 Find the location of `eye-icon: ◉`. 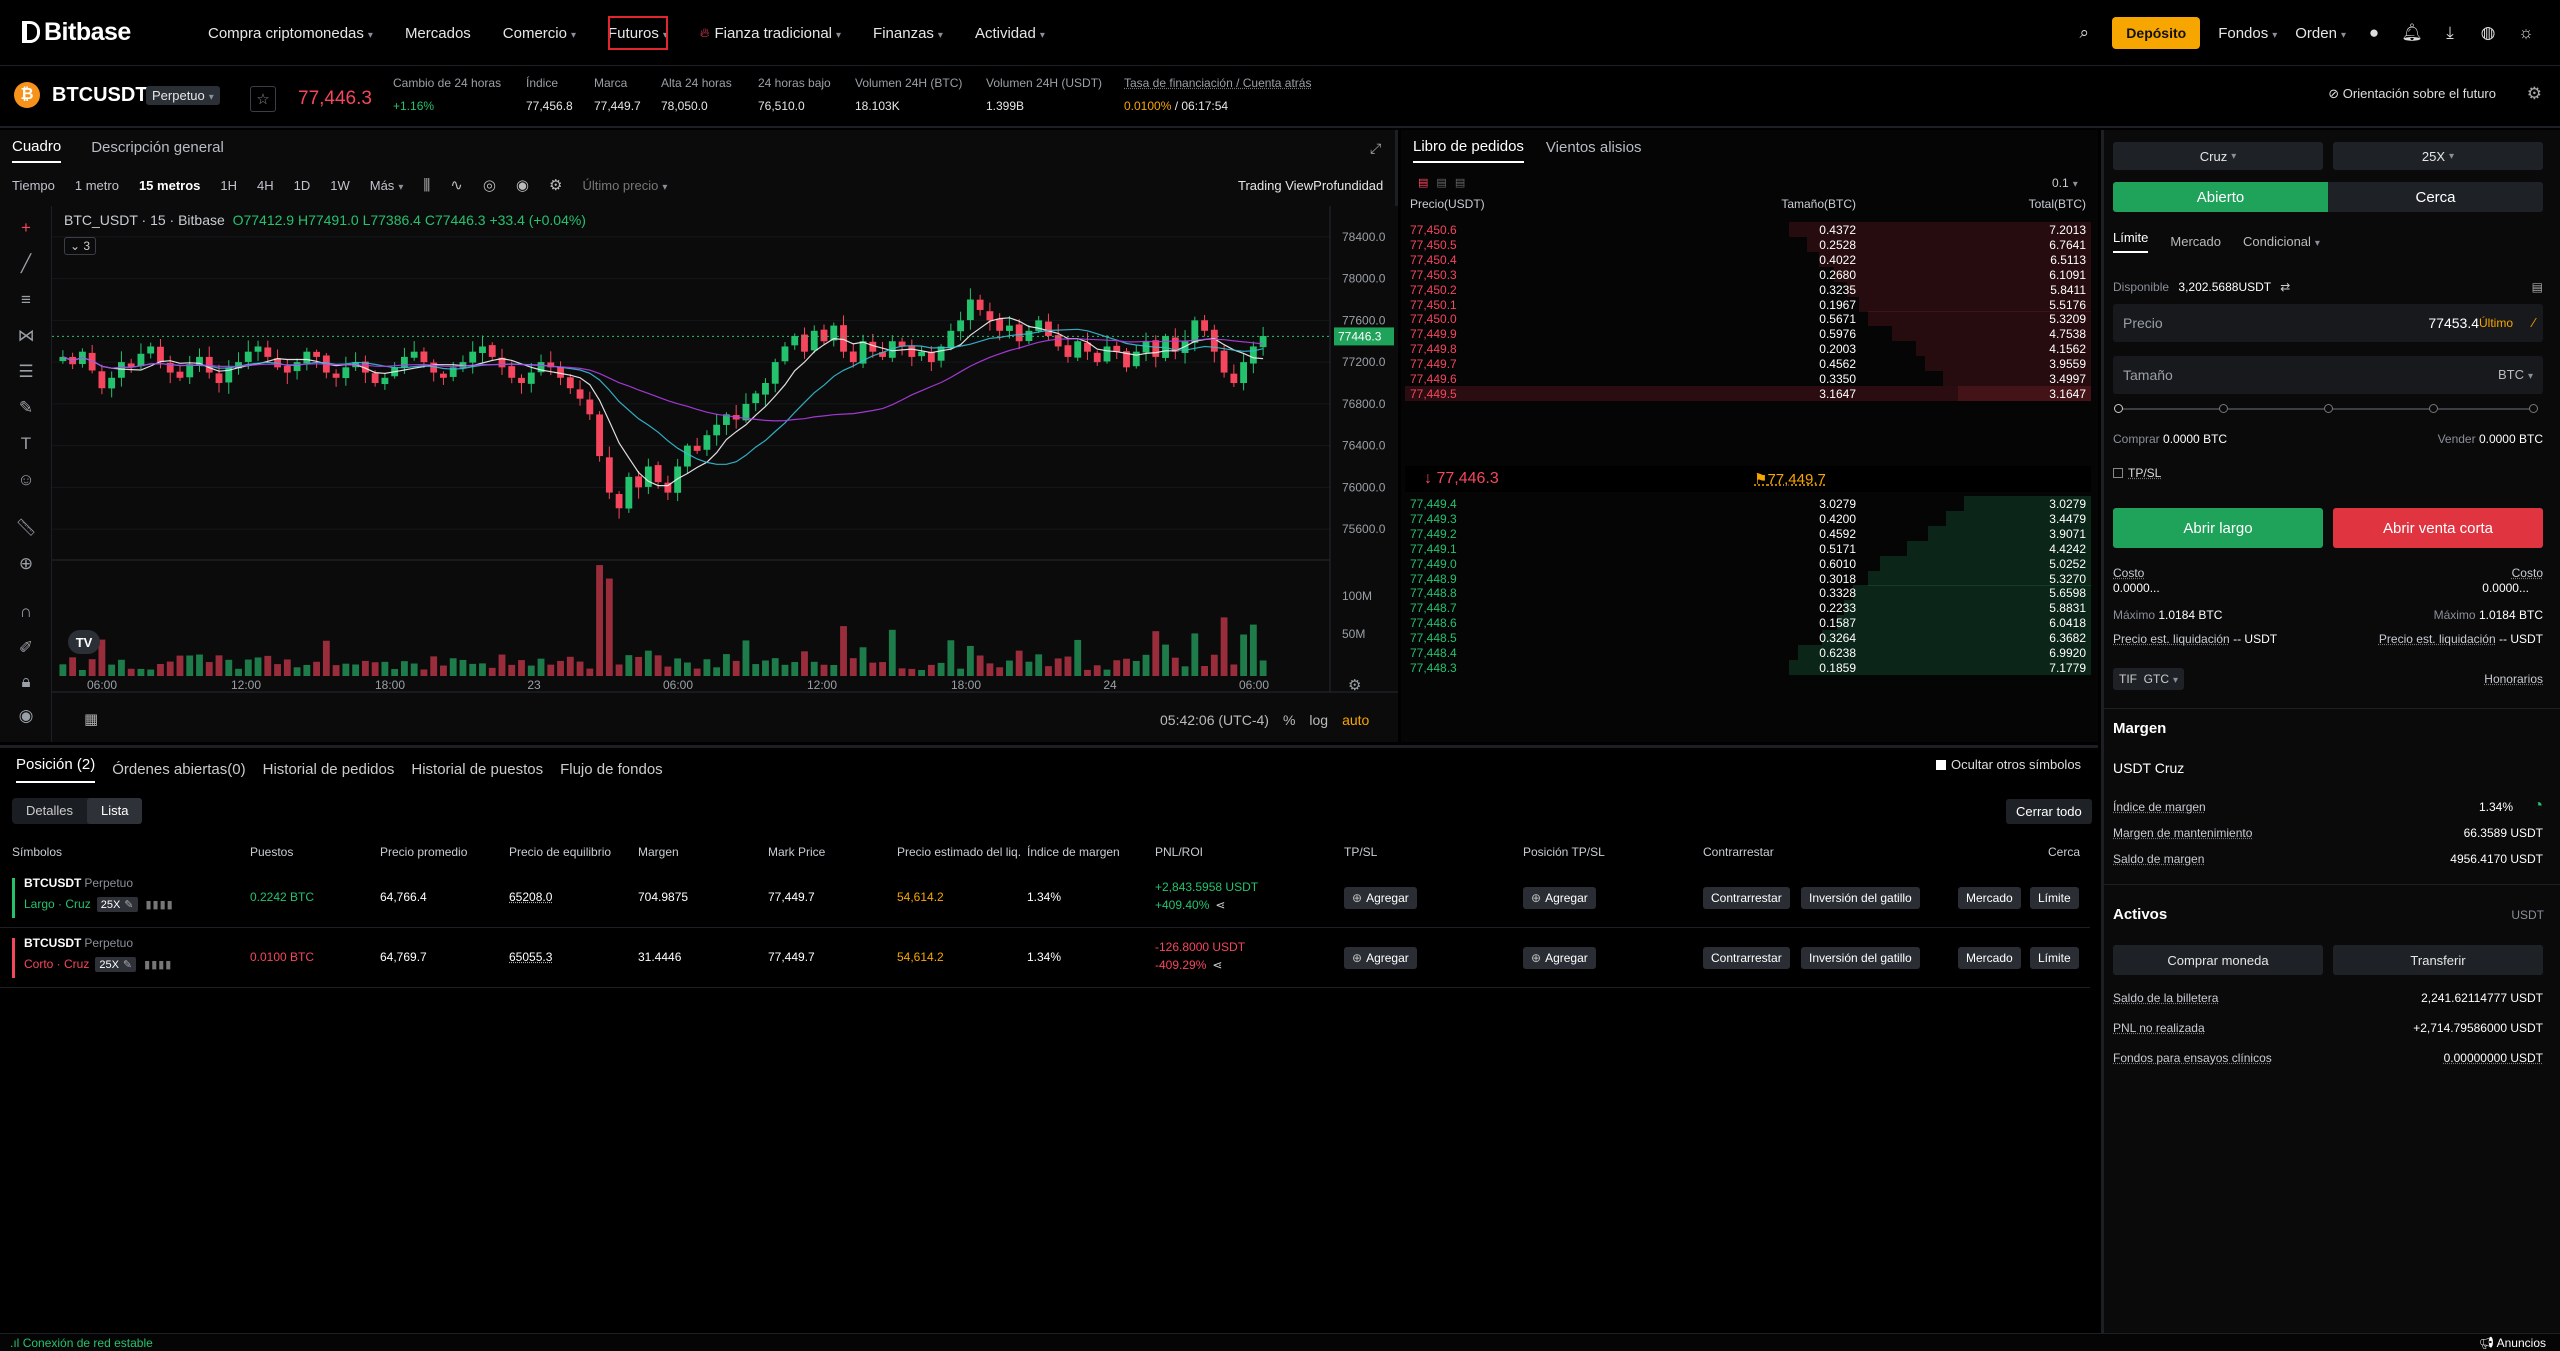

eye-icon: ◉ is located at coordinates (26, 718).